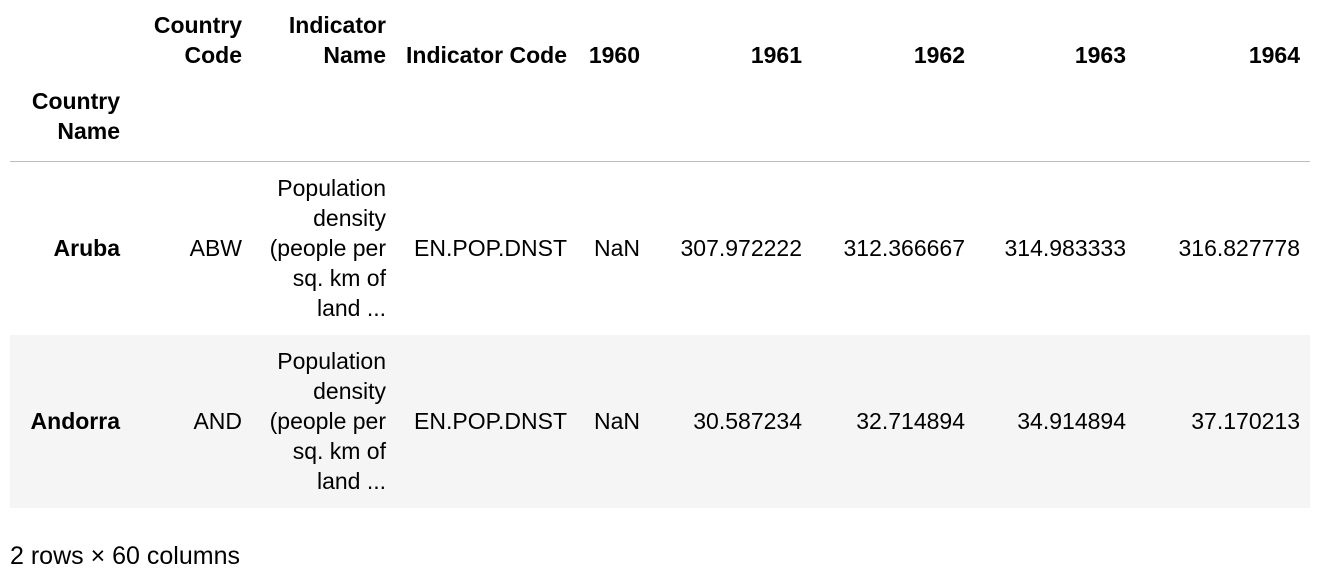  I want to click on column-header: 1960, so click(614, 55).